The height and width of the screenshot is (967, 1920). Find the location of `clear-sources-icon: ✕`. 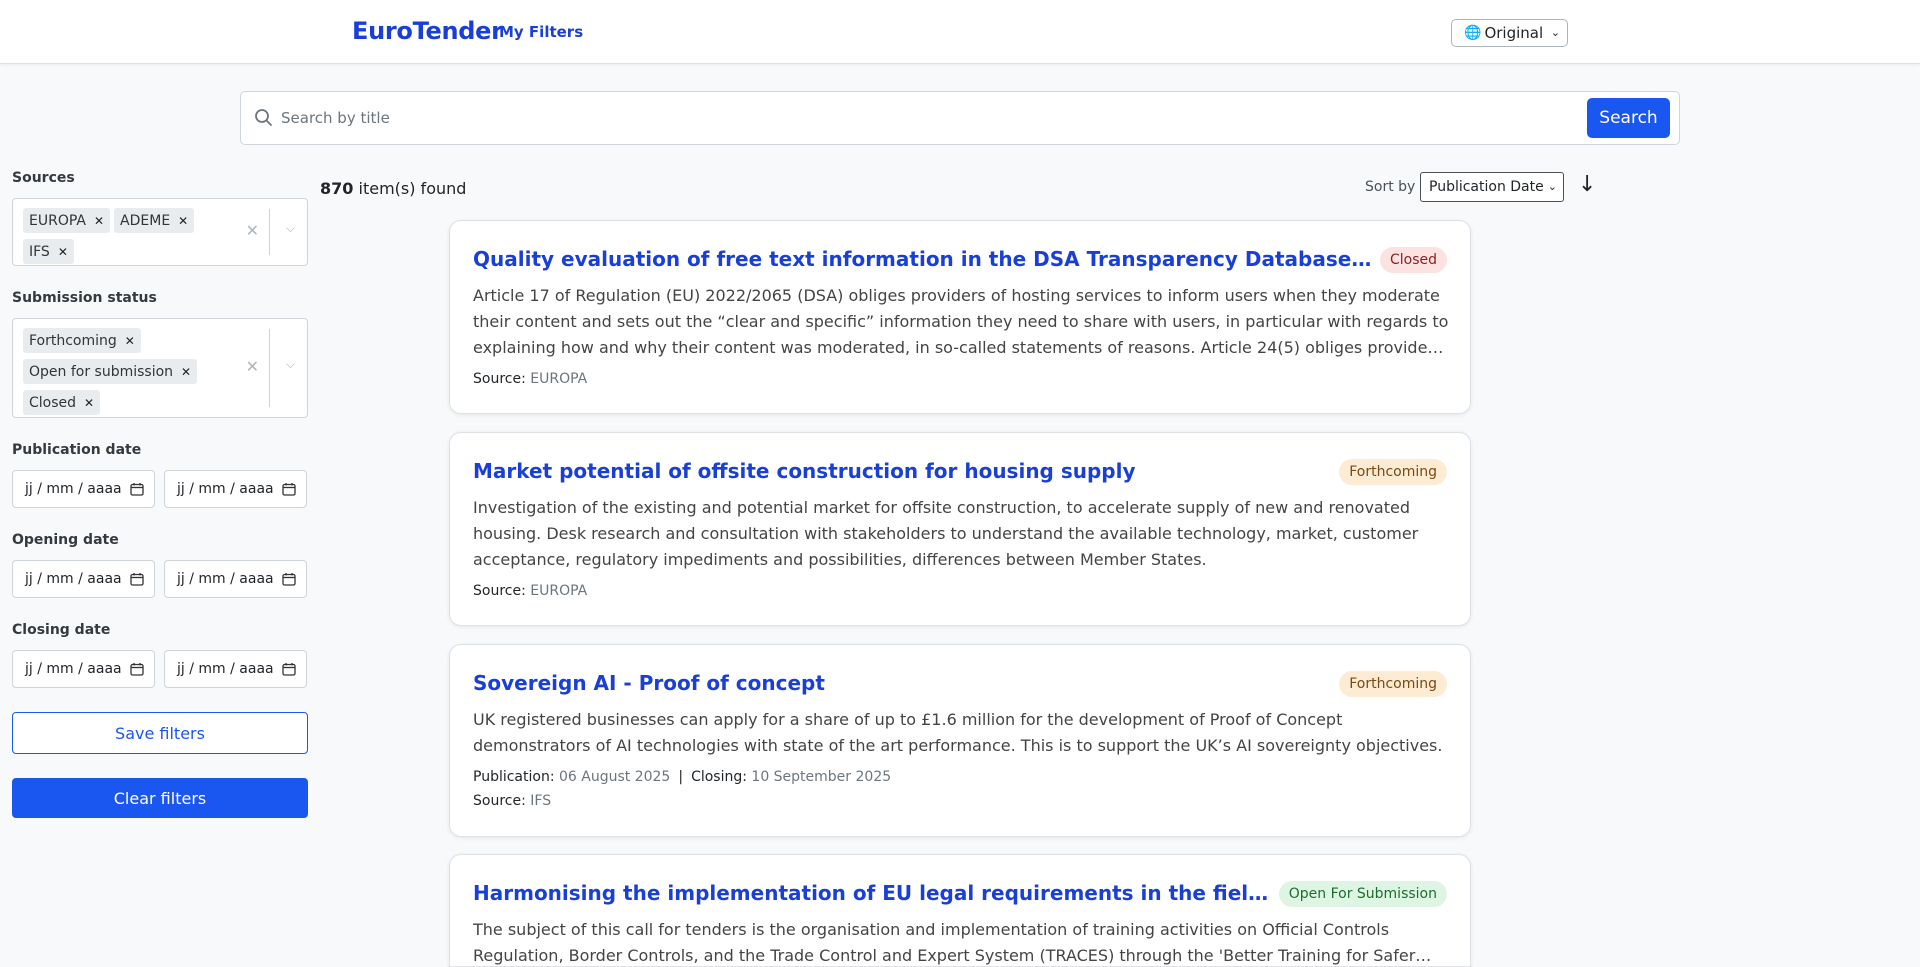

clear-sources-icon: ✕ is located at coordinates (252, 230).